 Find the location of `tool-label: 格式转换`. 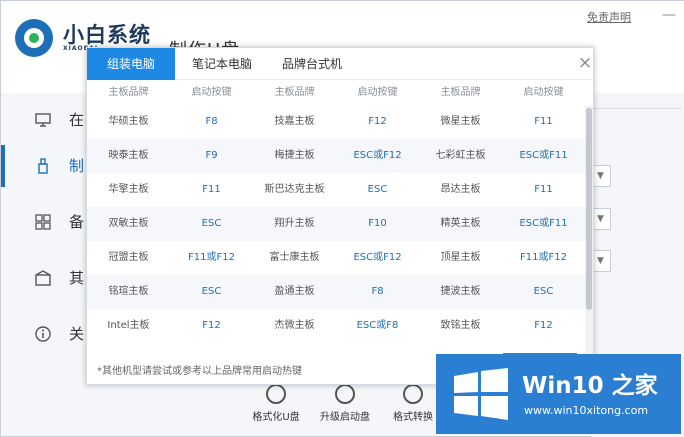

tool-label: 格式转换 is located at coordinates (413, 417).